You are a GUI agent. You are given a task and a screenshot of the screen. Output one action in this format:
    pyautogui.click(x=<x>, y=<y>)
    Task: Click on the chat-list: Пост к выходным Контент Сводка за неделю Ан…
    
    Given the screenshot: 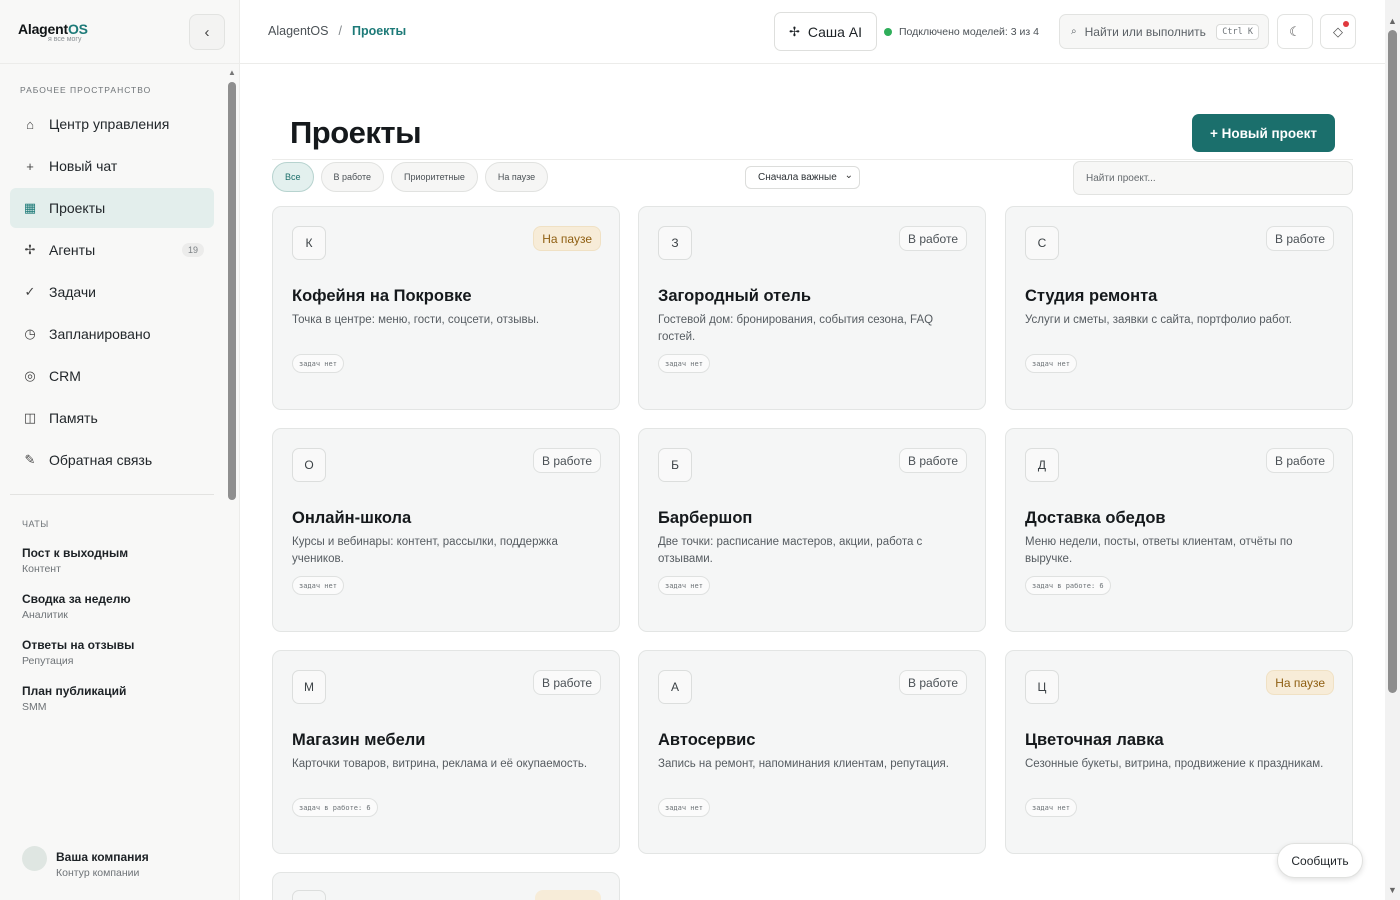 What is the action you would take?
    pyautogui.click(x=78, y=638)
    